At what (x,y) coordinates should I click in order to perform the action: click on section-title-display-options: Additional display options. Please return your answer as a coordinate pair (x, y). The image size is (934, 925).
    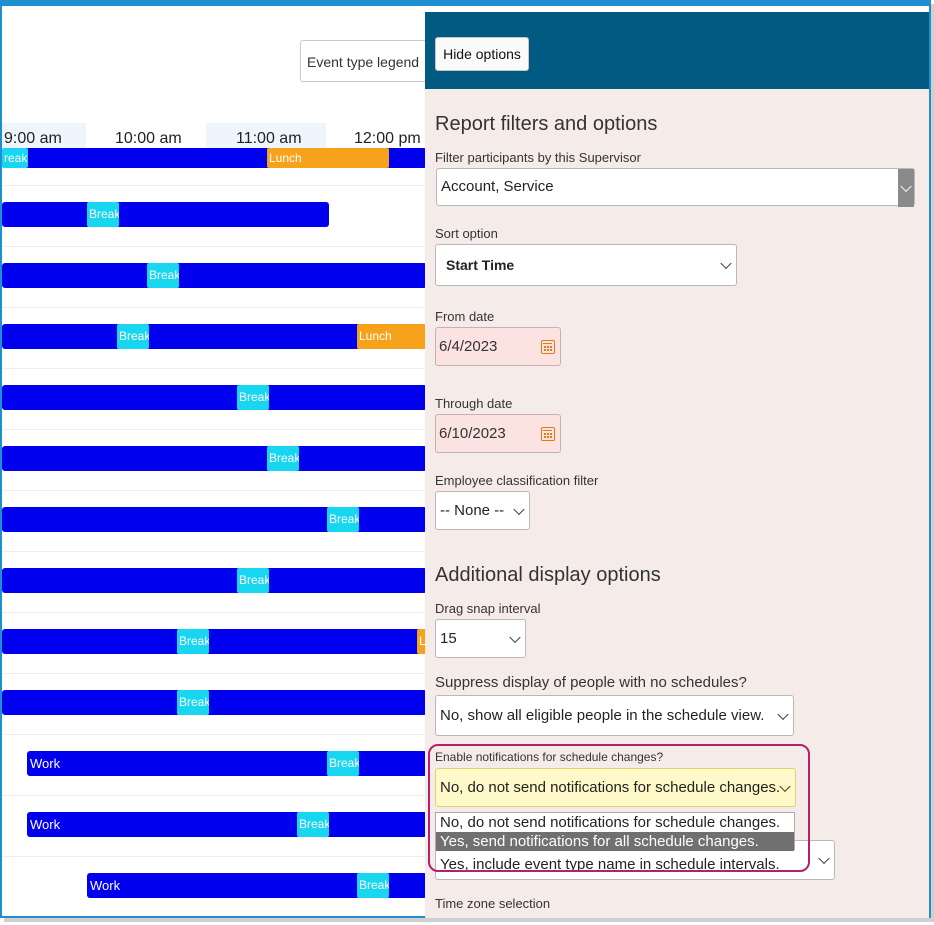
    Looking at the image, I should click on (548, 575).